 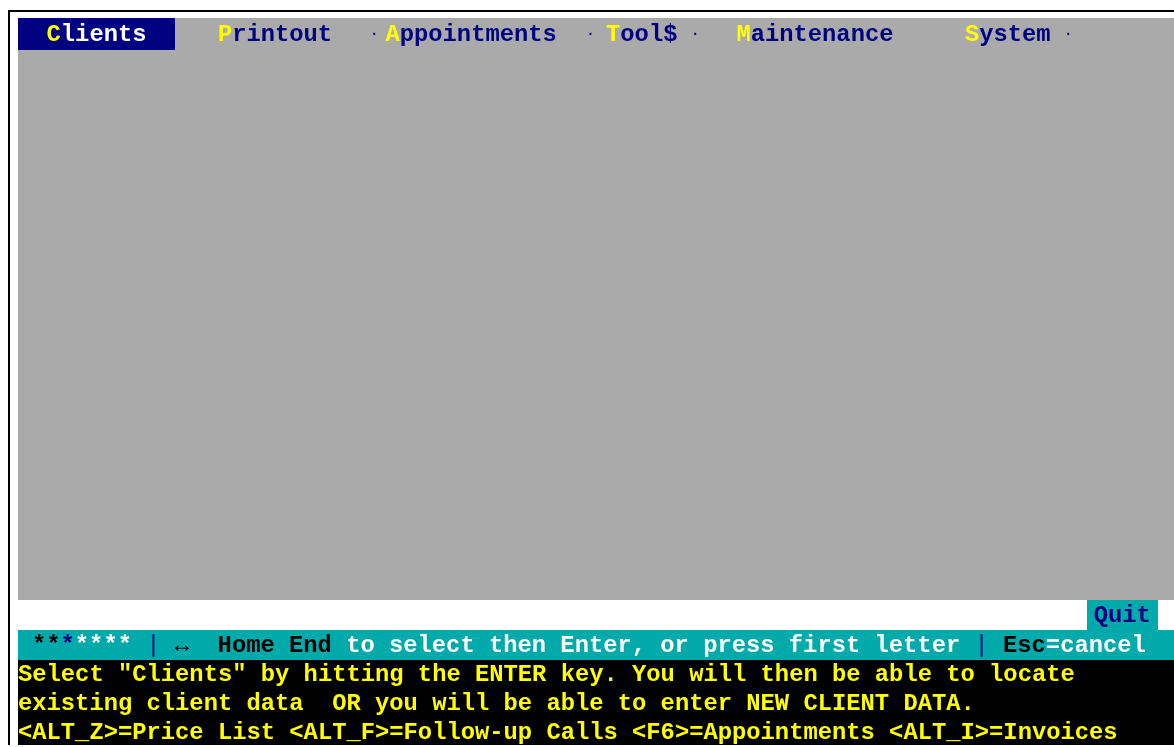 What do you see at coordinates (253, 645) in the screenshot?
I see `key-hint: ↔ Home End` at bounding box center [253, 645].